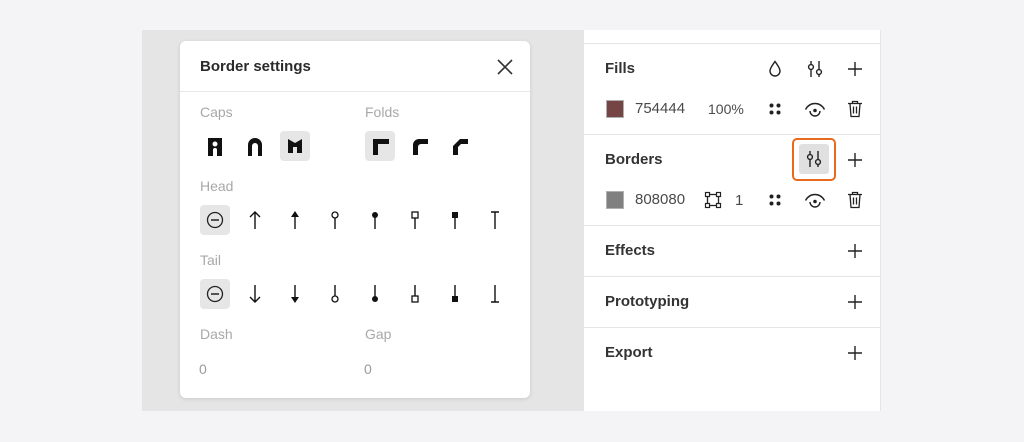 This screenshot has height=442, width=1024. What do you see at coordinates (732, 37) in the screenshot?
I see `panel-top-divider` at bounding box center [732, 37].